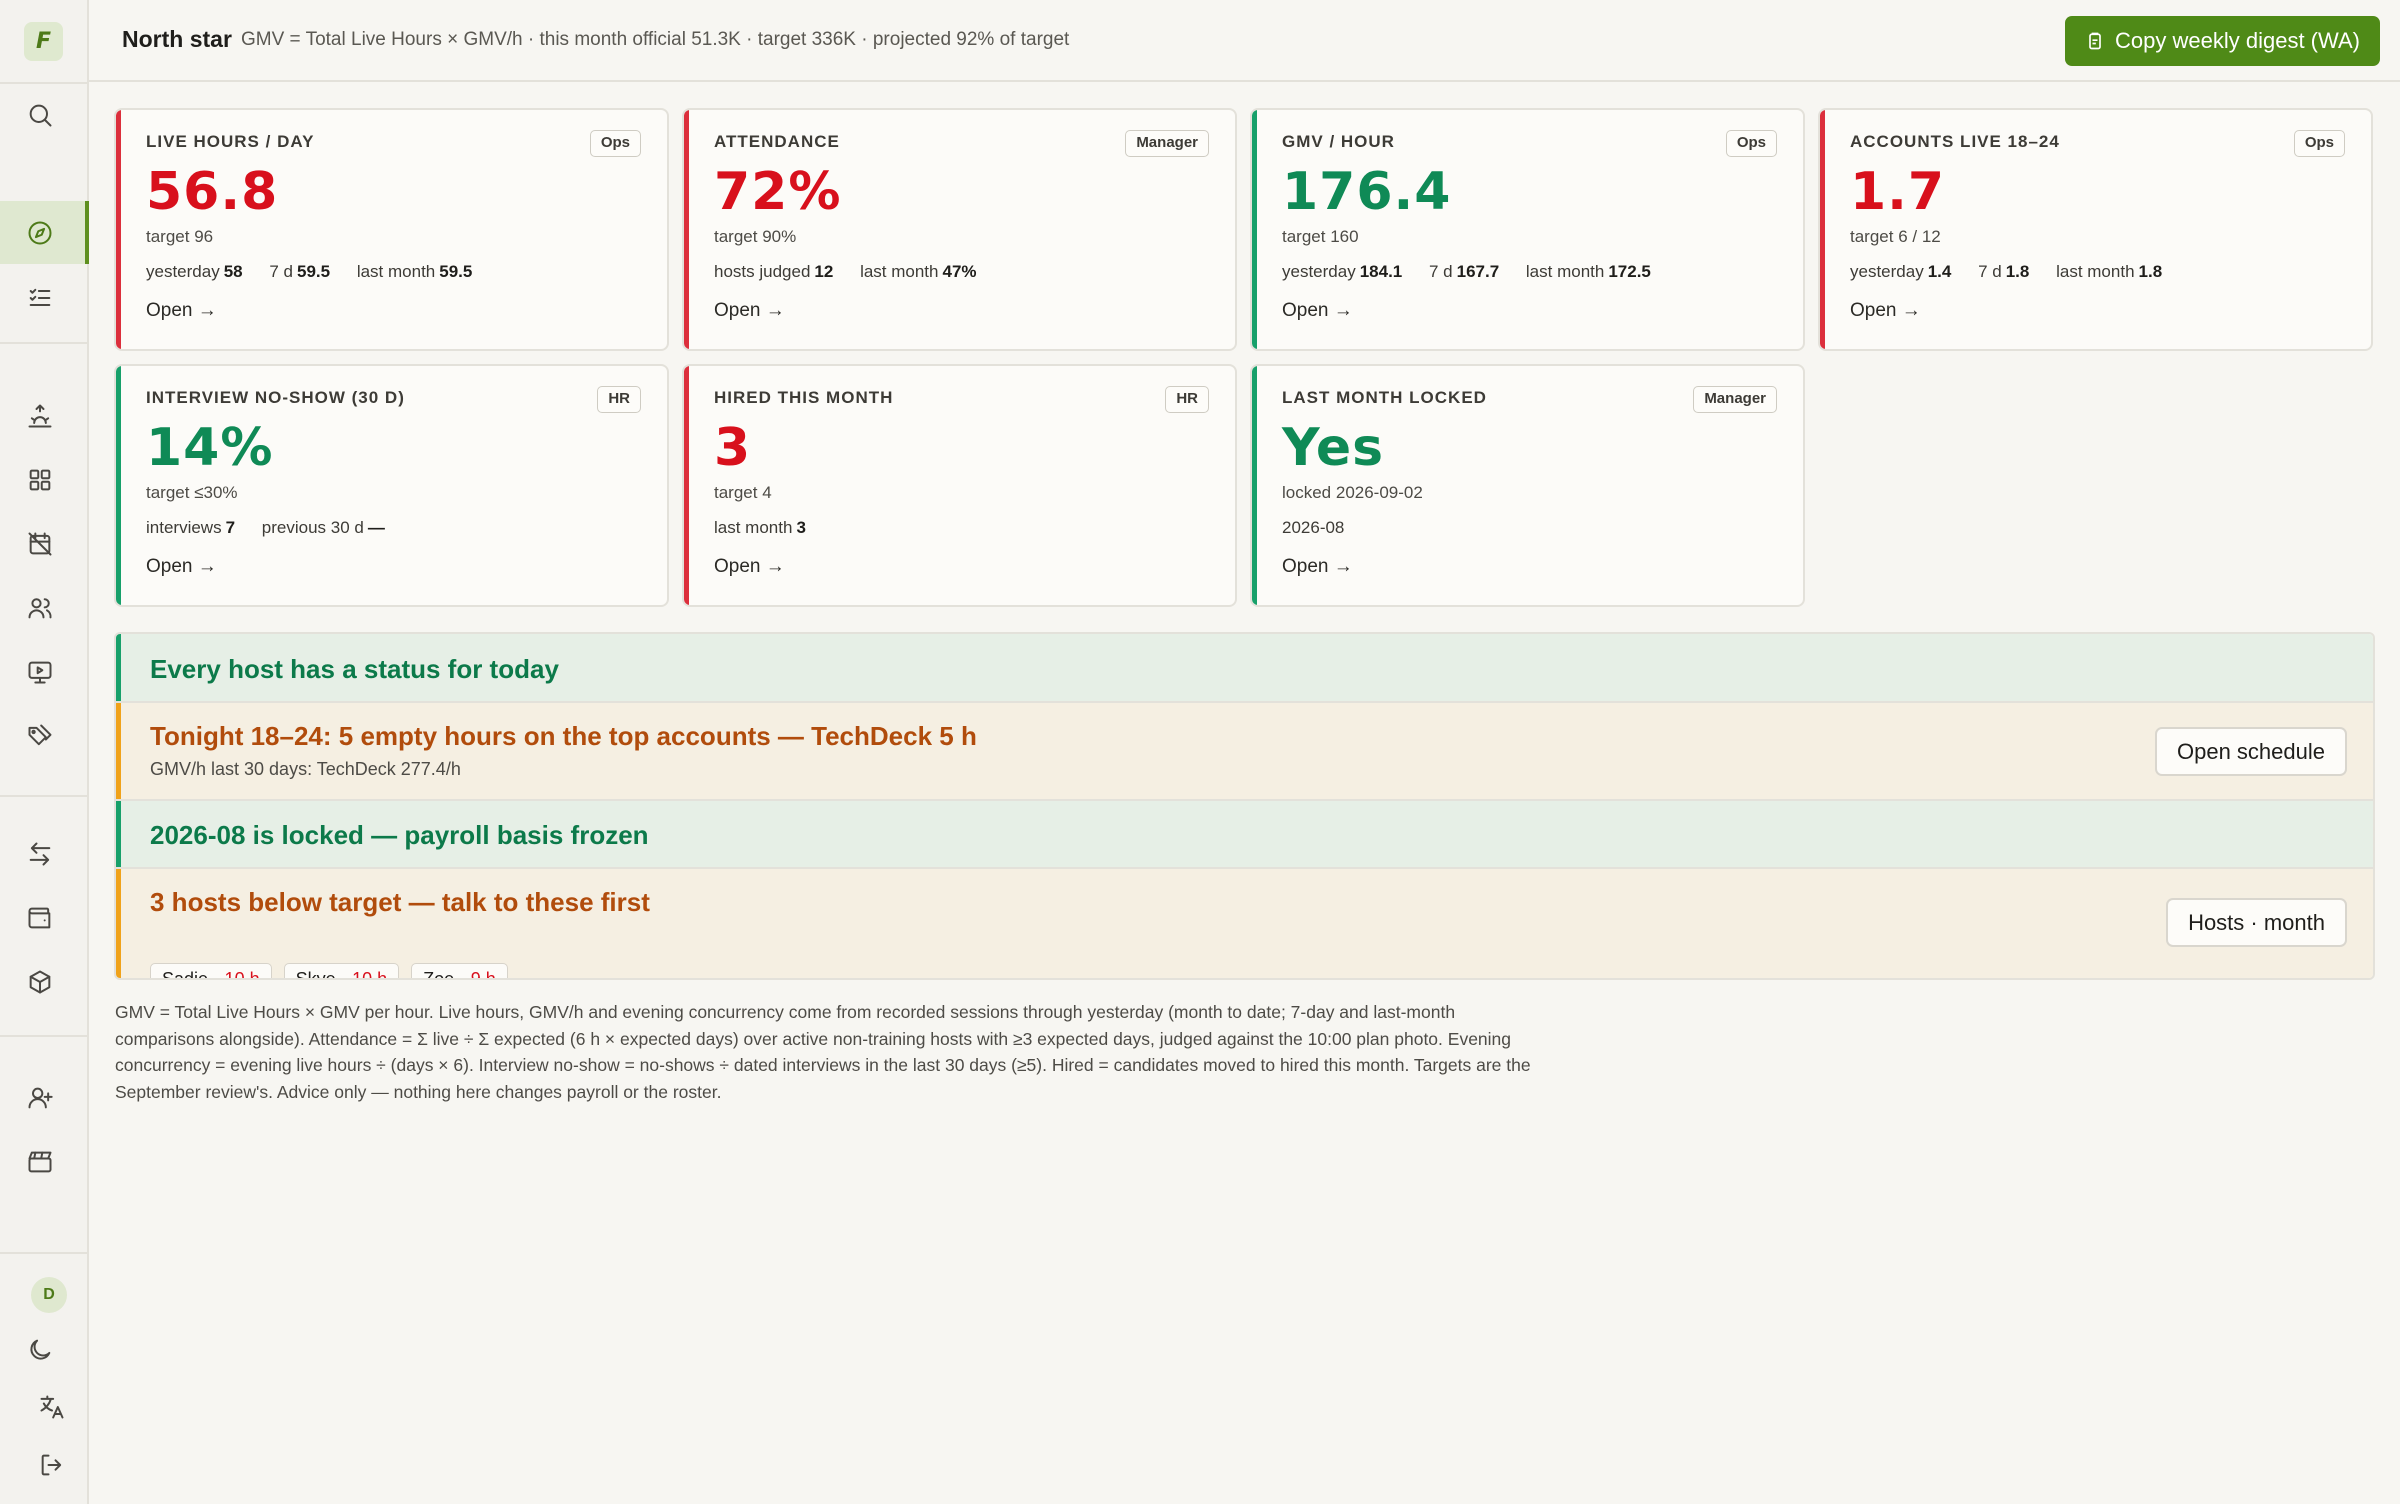 This screenshot has height=1504, width=2400. What do you see at coordinates (439, 974) in the screenshot?
I see `host-name: Zoe` at bounding box center [439, 974].